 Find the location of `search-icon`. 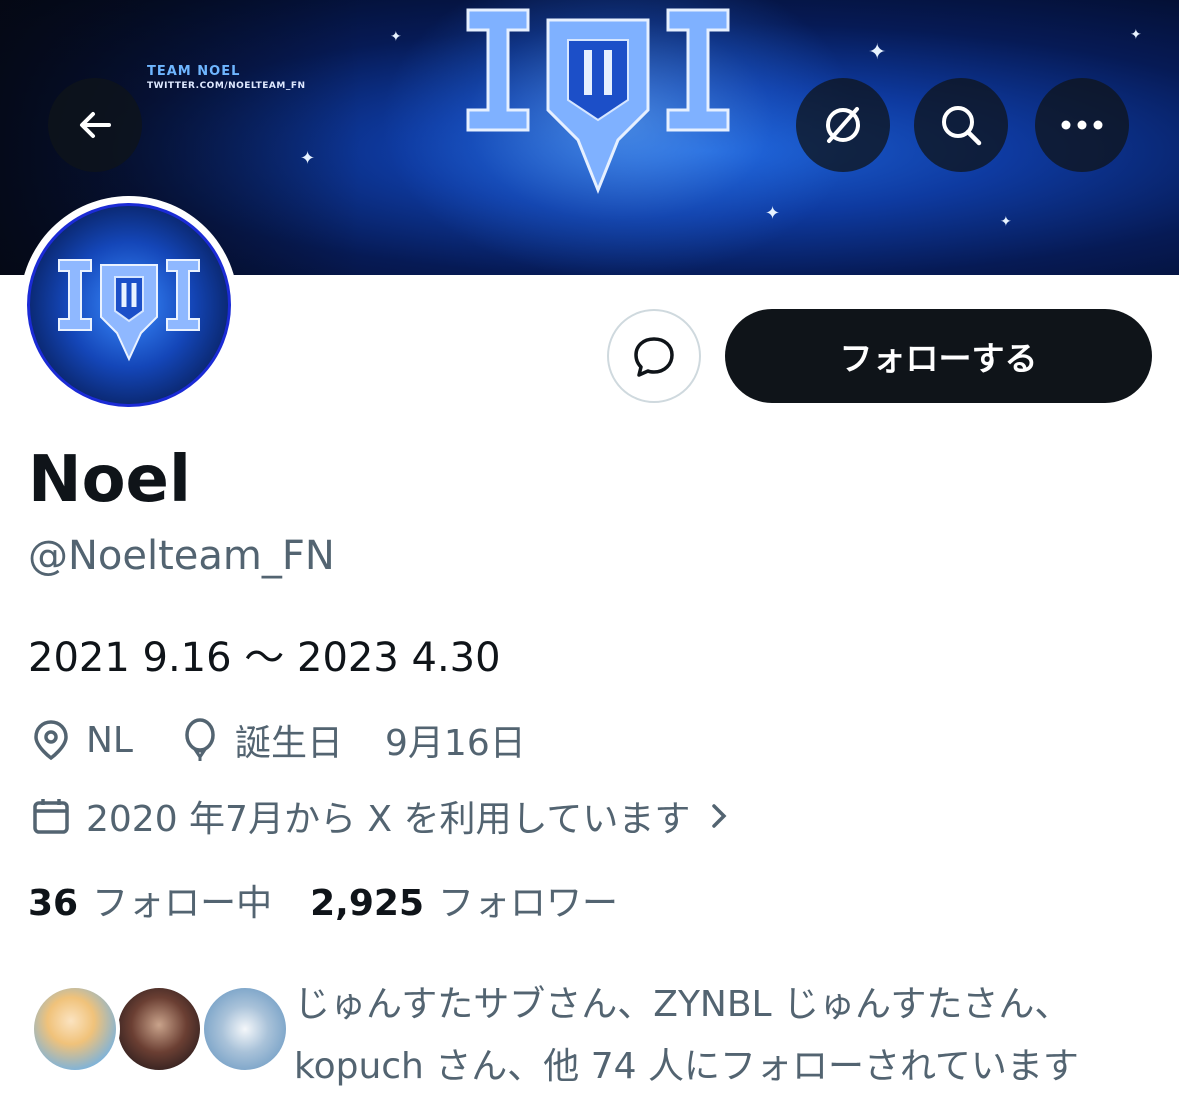

search-icon is located at coordinates (962, 126).